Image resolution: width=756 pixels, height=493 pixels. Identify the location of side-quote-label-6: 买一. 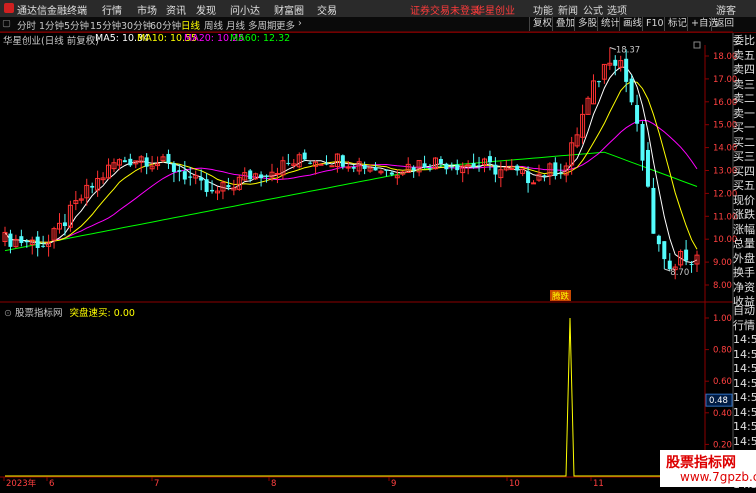
(744, 127).